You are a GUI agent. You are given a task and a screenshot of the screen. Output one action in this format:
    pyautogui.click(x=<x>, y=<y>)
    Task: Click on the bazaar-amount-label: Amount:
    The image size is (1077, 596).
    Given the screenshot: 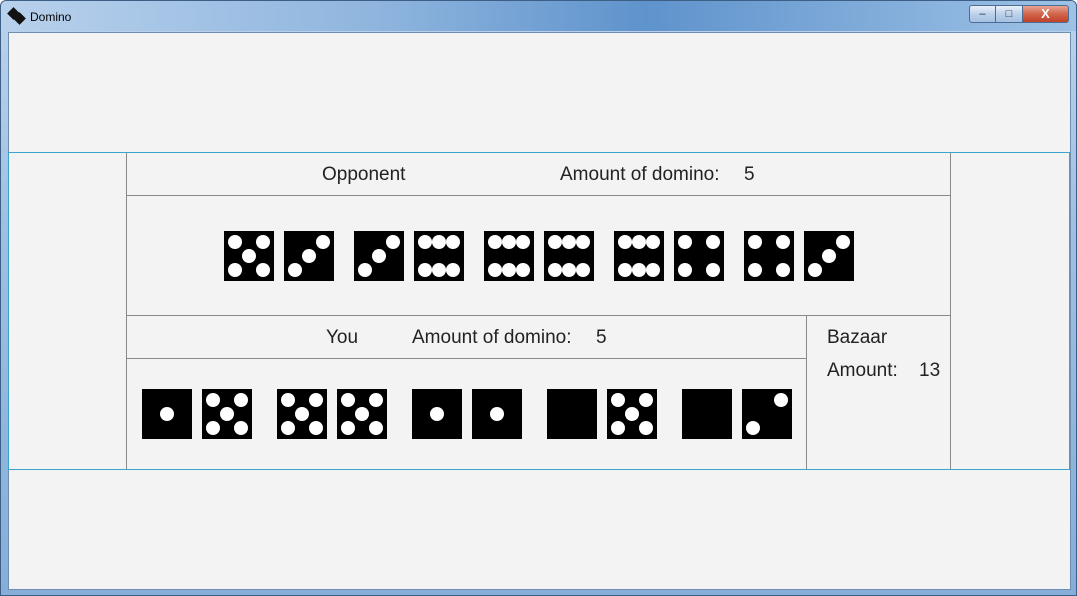 What is the action you would take?
    pyautogui.click(x=862, y=370)
    